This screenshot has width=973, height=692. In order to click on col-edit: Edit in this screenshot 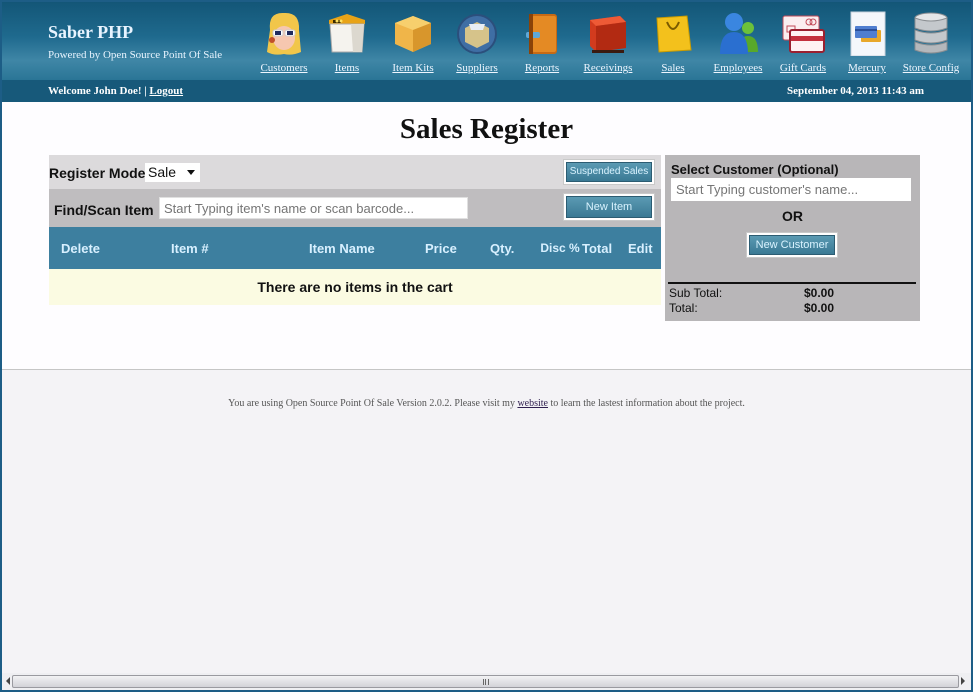, I will do `click(644, 248)`.